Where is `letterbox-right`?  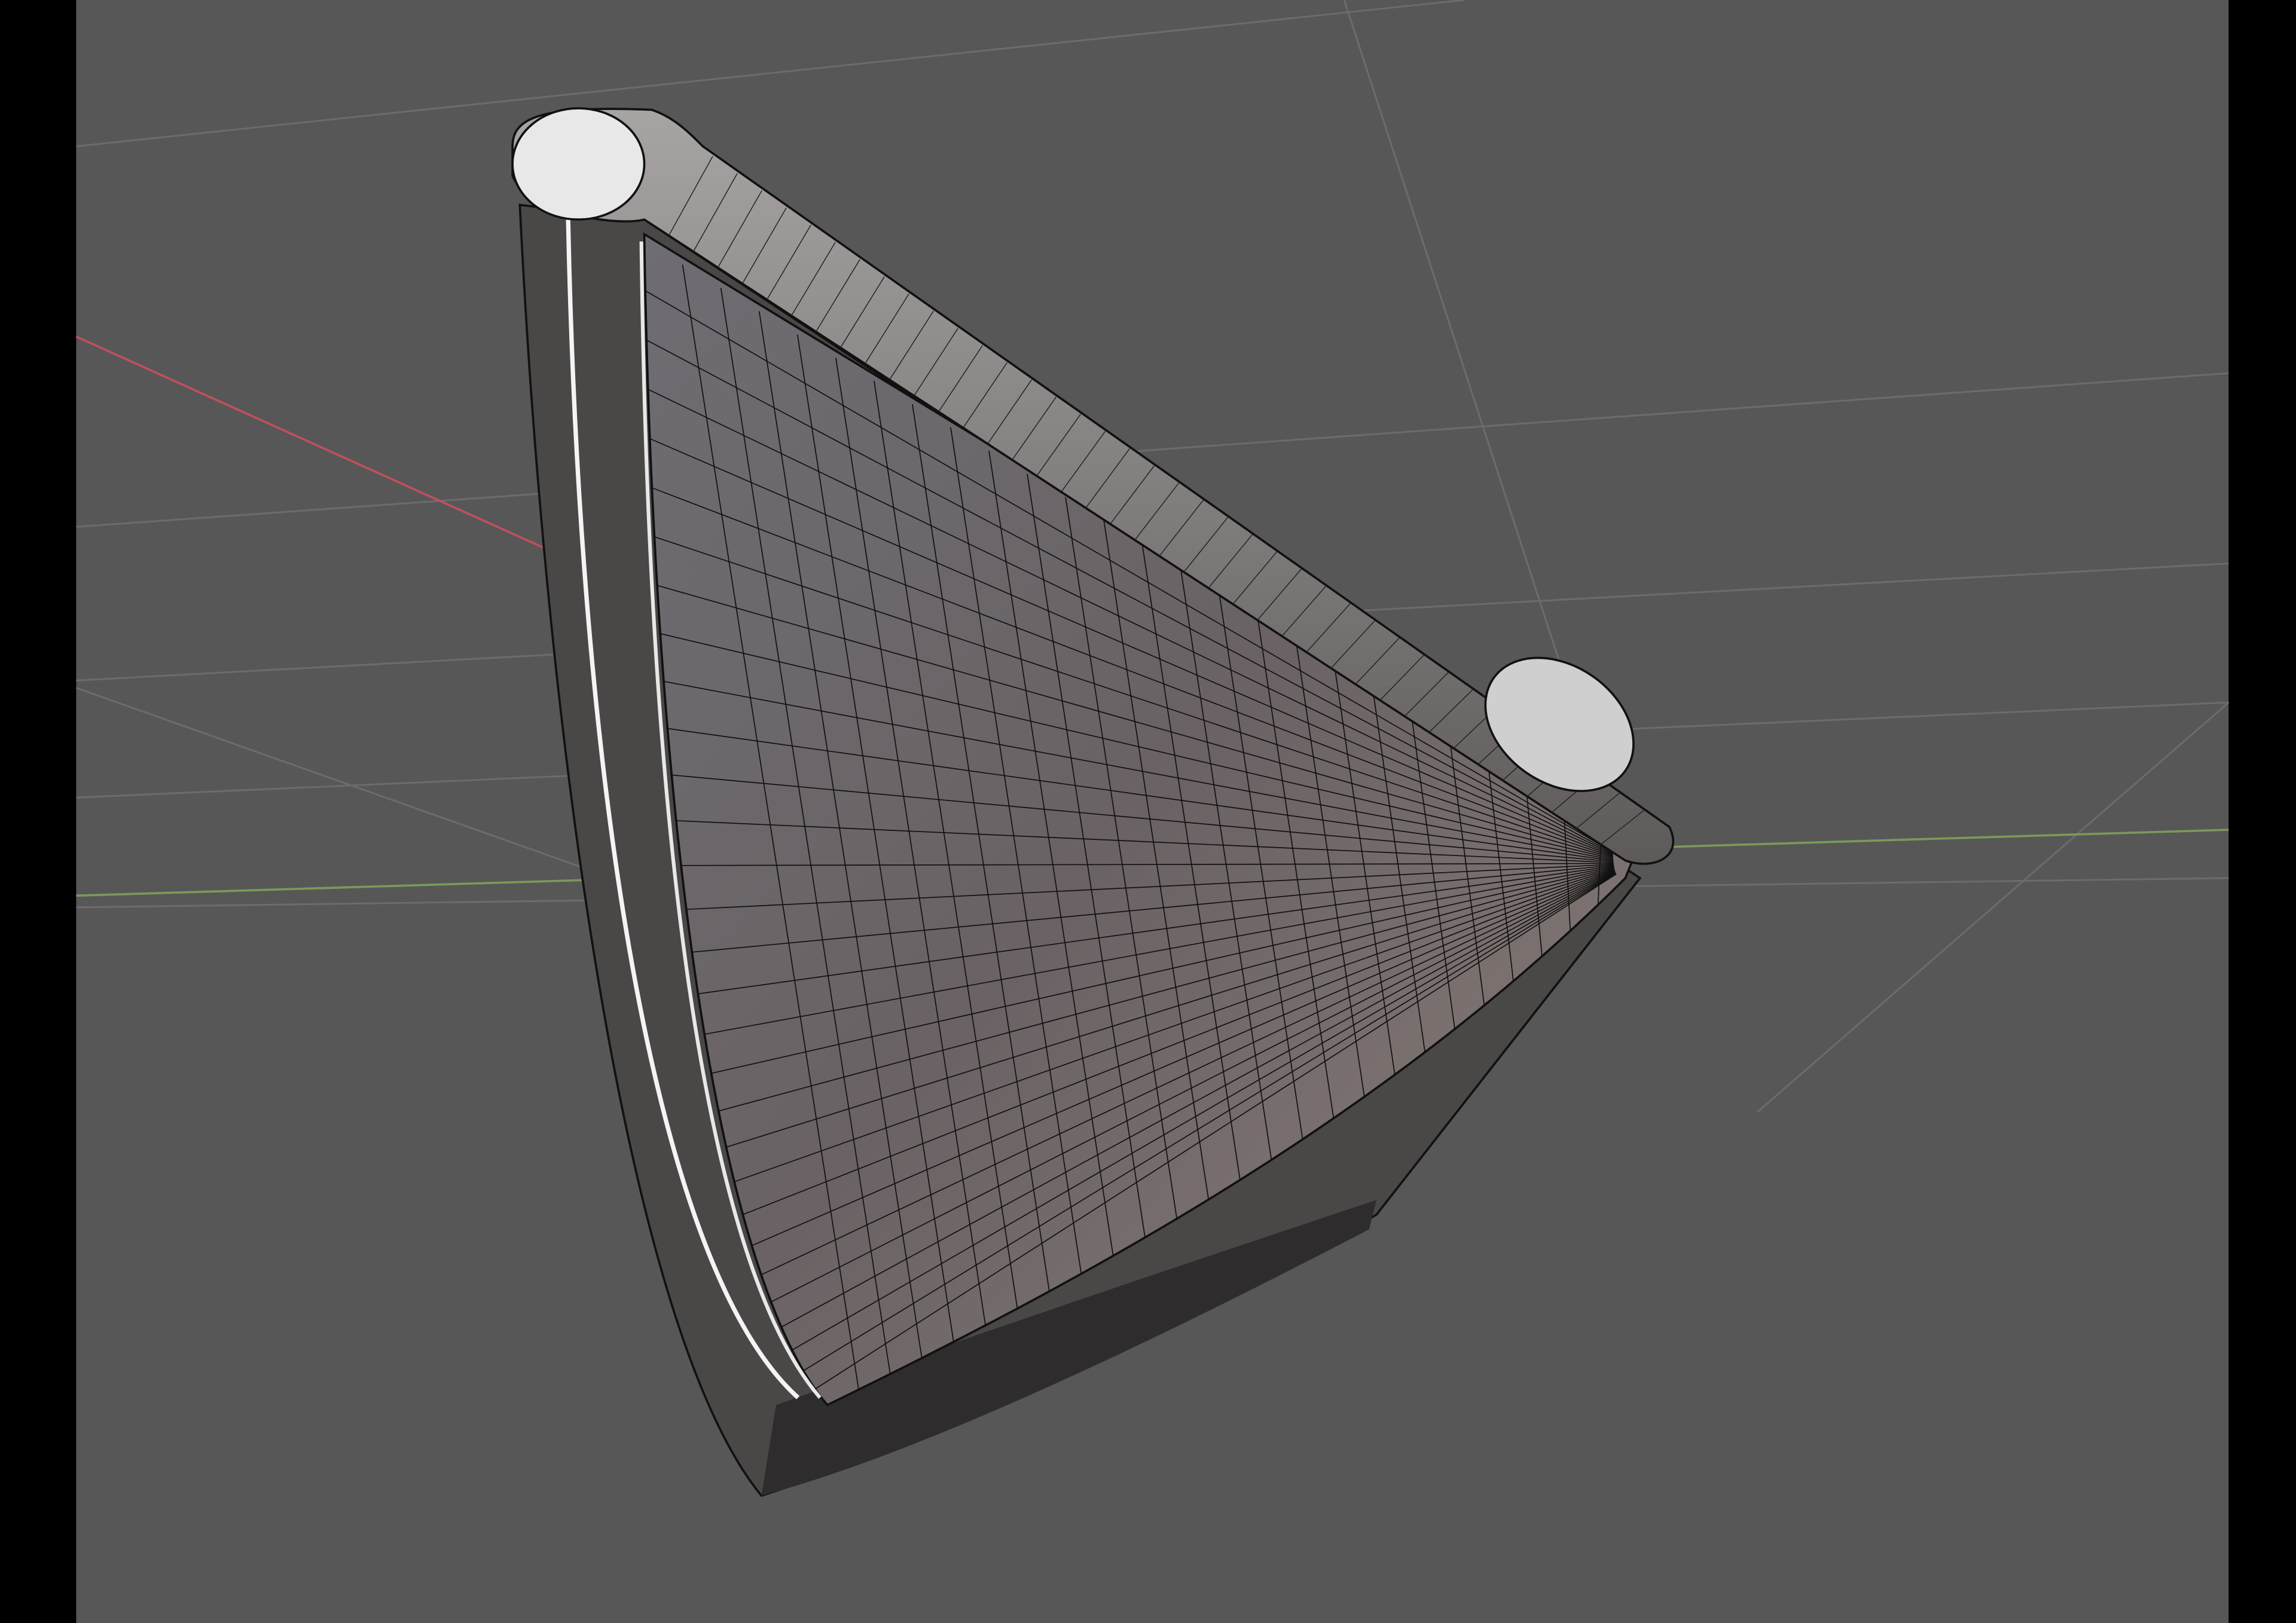 letterbox-right is located at coordinates (2262, 812).